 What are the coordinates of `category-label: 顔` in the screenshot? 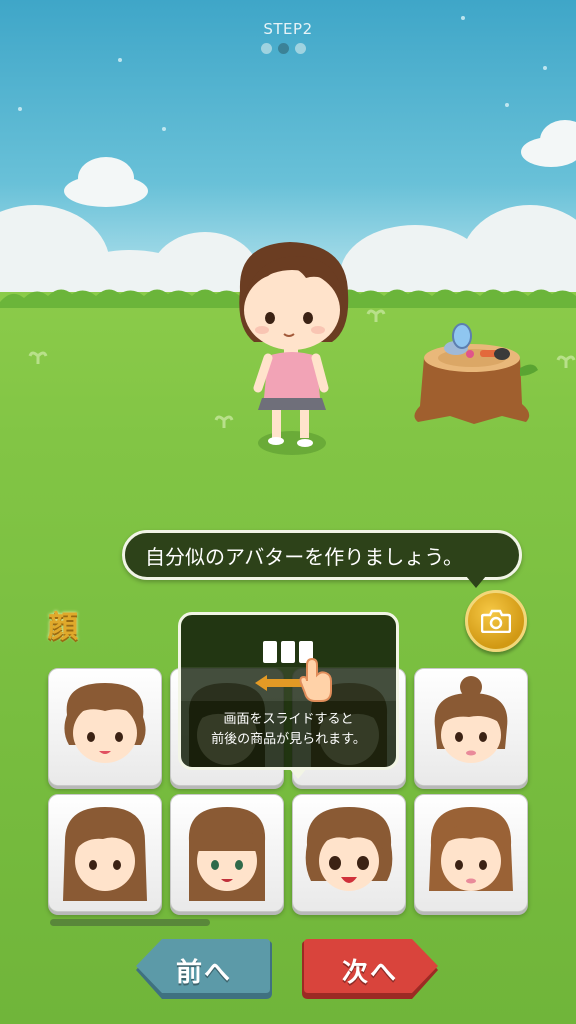 It's located at (63, 627).